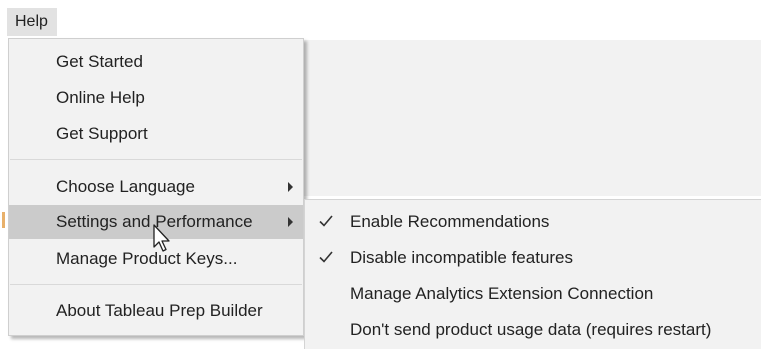  What do you see at coordinates (156, 62) in the screenshot?
I see `menu-item-get-started: Get Started` at bounding box center [156, 62].